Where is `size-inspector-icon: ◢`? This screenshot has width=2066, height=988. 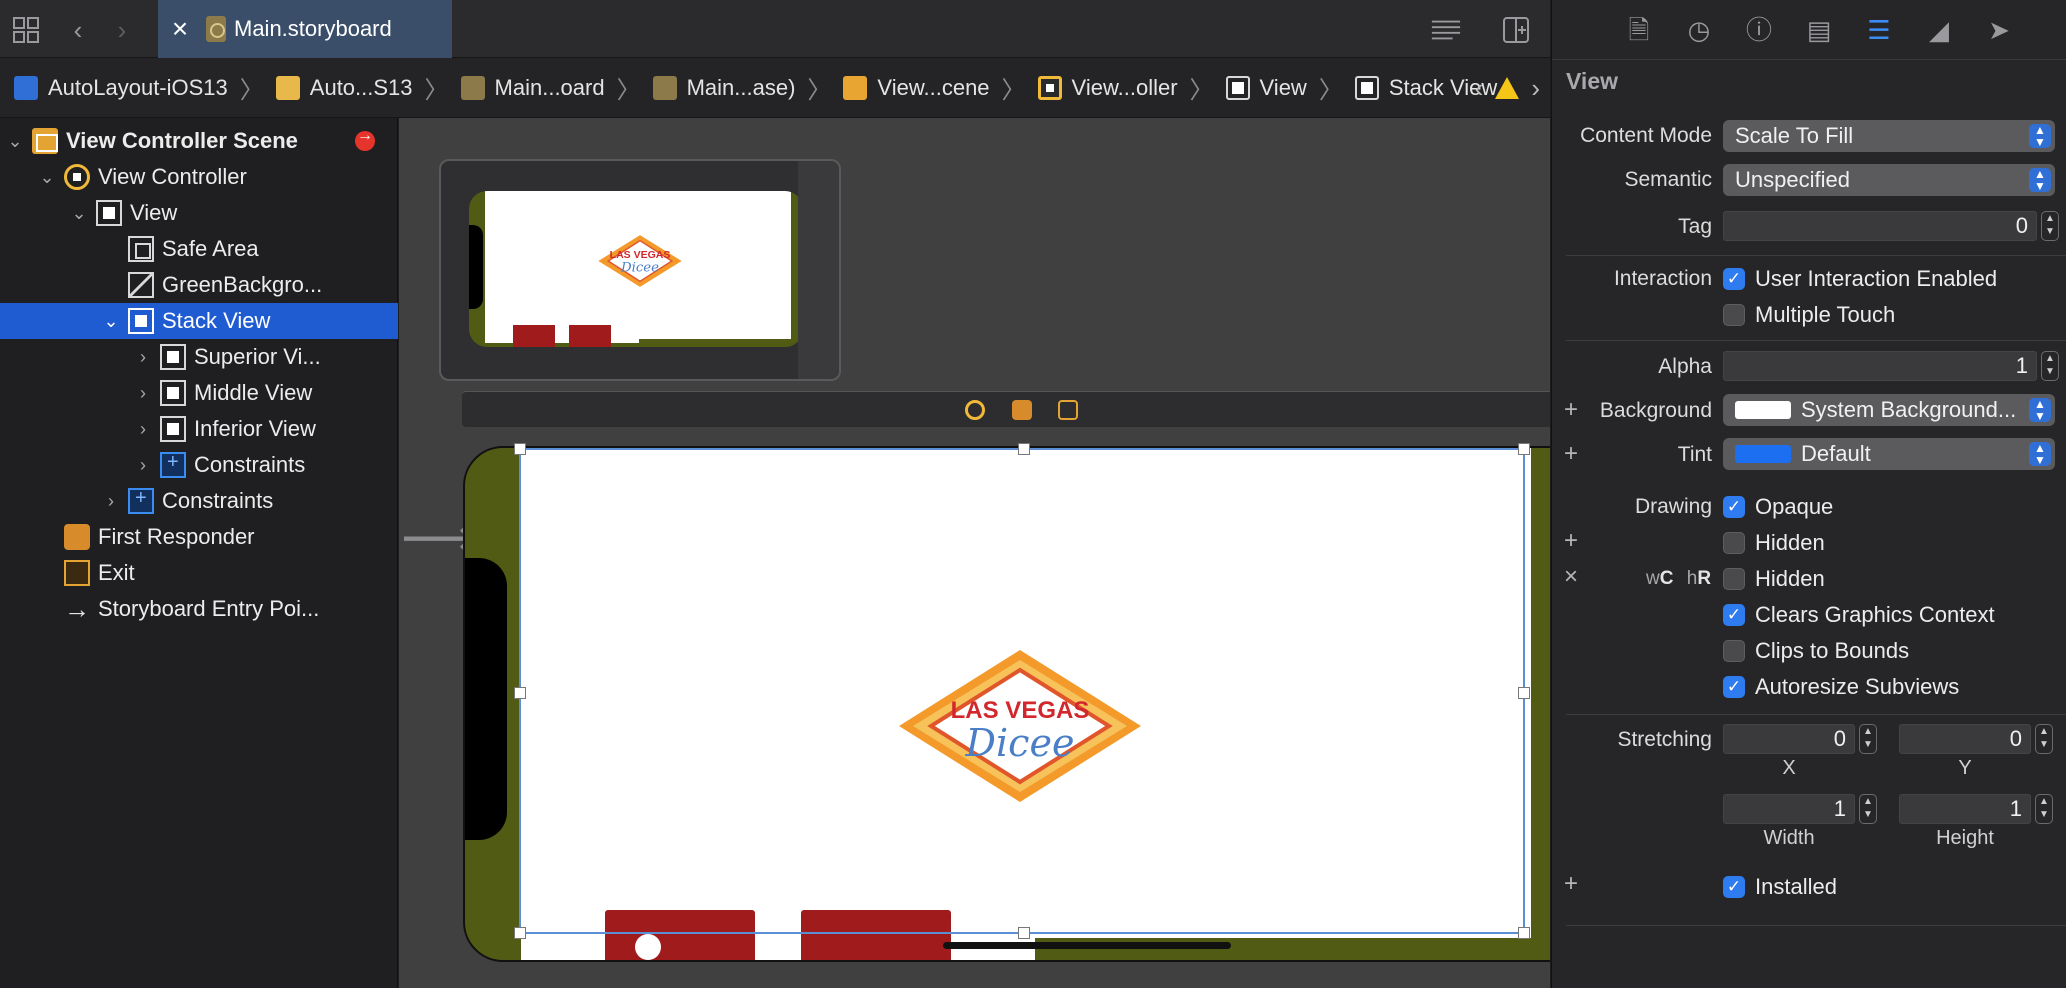 size-inspector-icon: ◢ is located at coordinates (1939, 30).